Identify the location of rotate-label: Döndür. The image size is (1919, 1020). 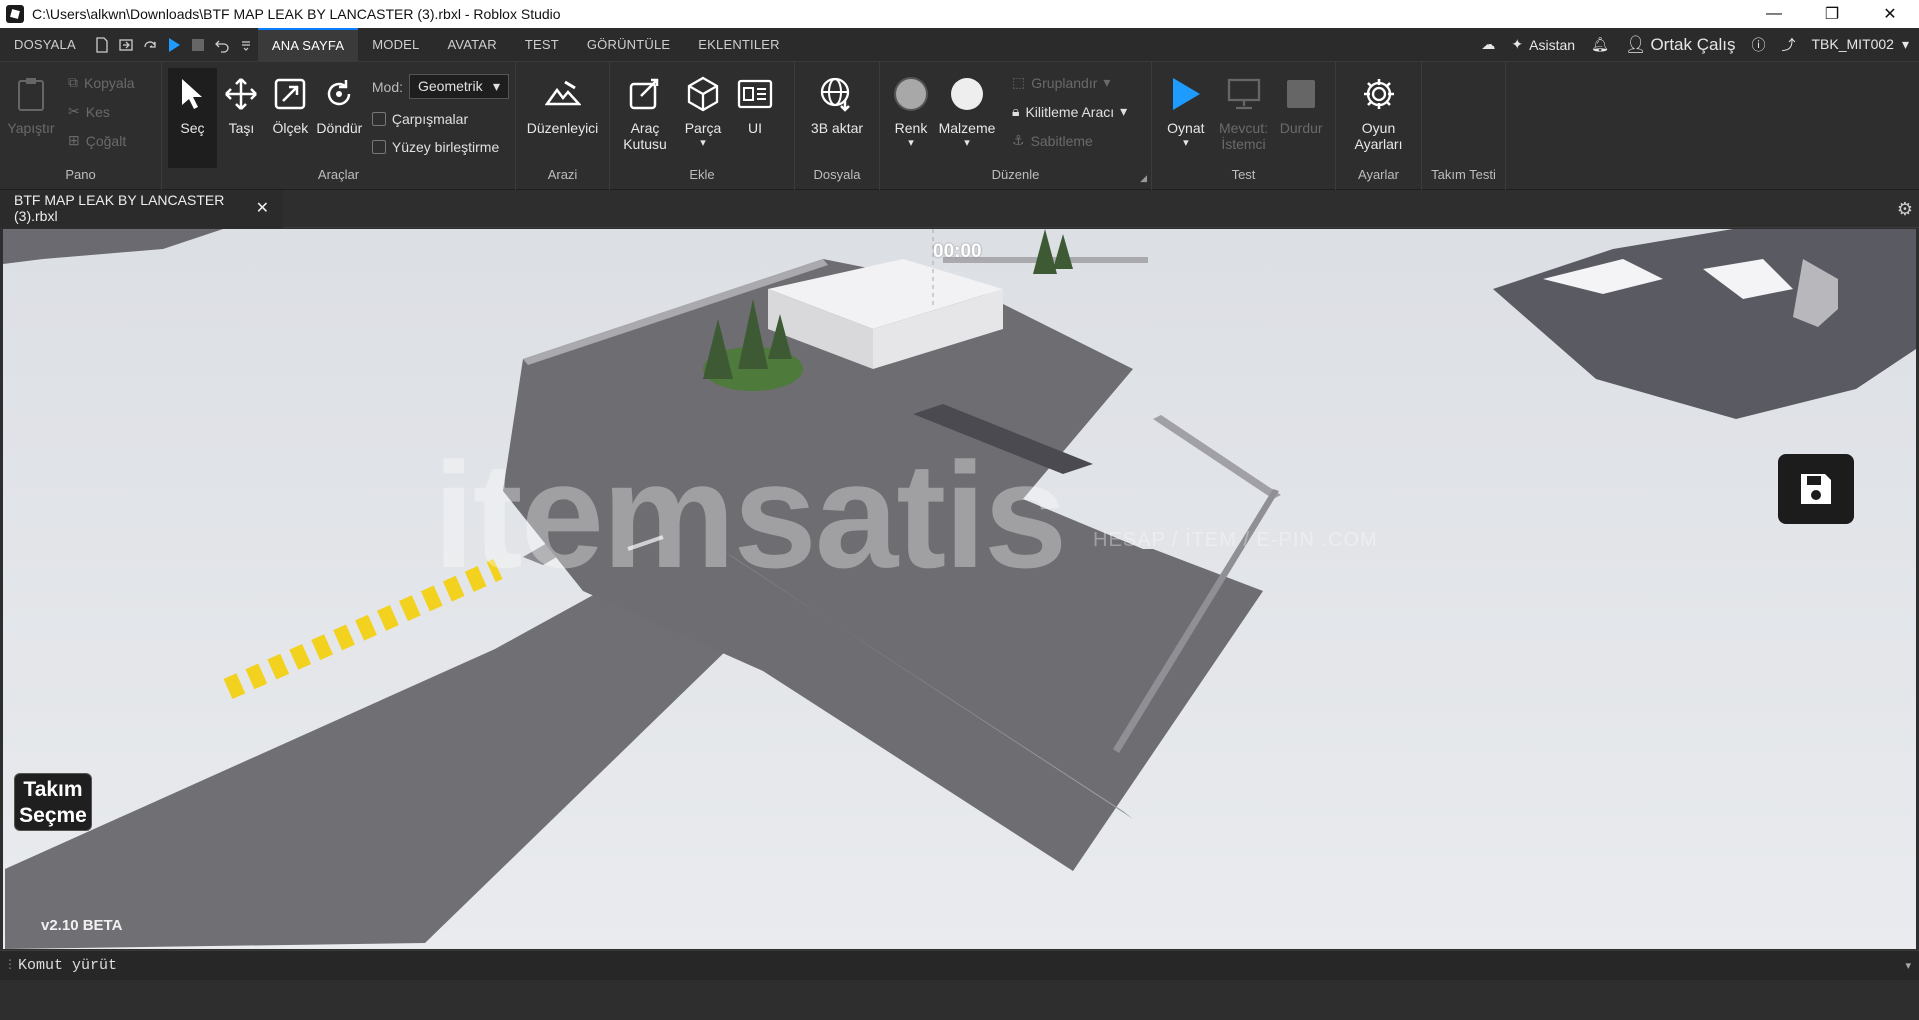
(339, 128).